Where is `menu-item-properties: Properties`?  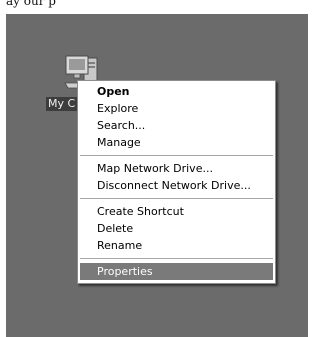 menu-item-properties: Properties is located at coordinates (176, 271).